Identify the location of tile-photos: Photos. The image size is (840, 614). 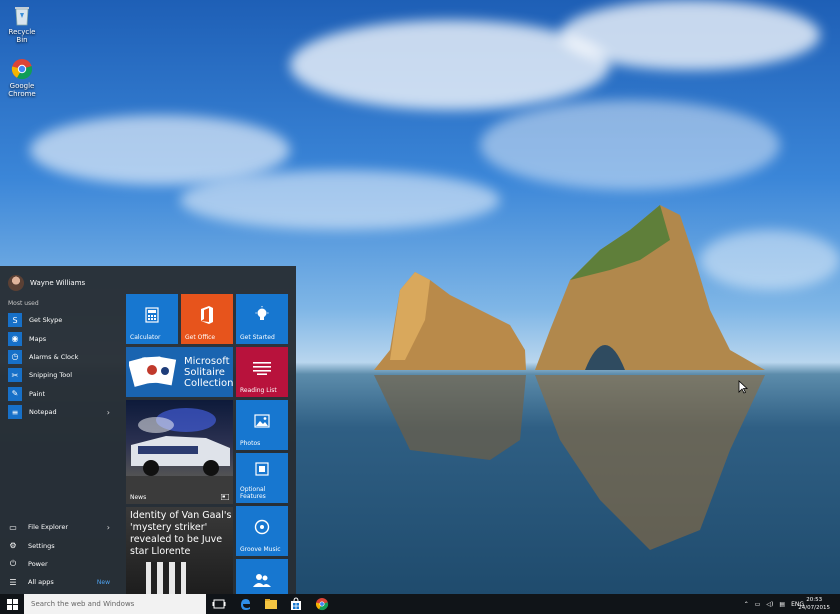
(262, 425).